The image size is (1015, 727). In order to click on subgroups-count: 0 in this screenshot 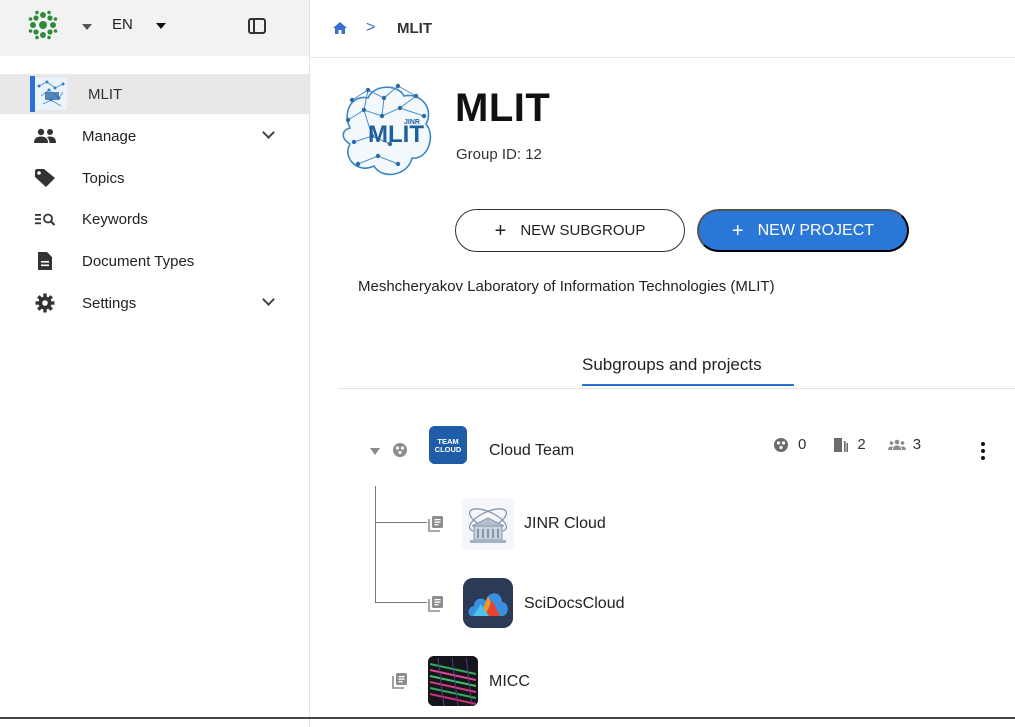, I will do `click(802, 444)`.